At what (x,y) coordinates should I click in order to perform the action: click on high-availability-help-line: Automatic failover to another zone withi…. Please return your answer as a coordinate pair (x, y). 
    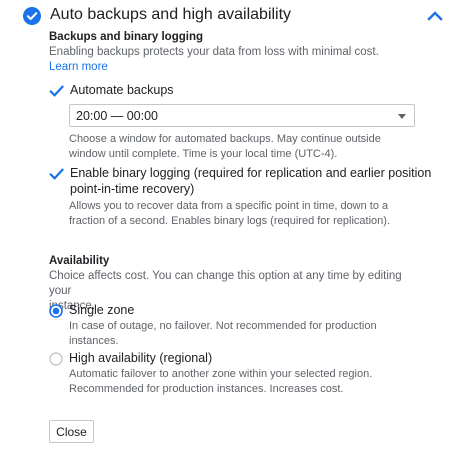
    Looking at the image, I should click on (221, 374).